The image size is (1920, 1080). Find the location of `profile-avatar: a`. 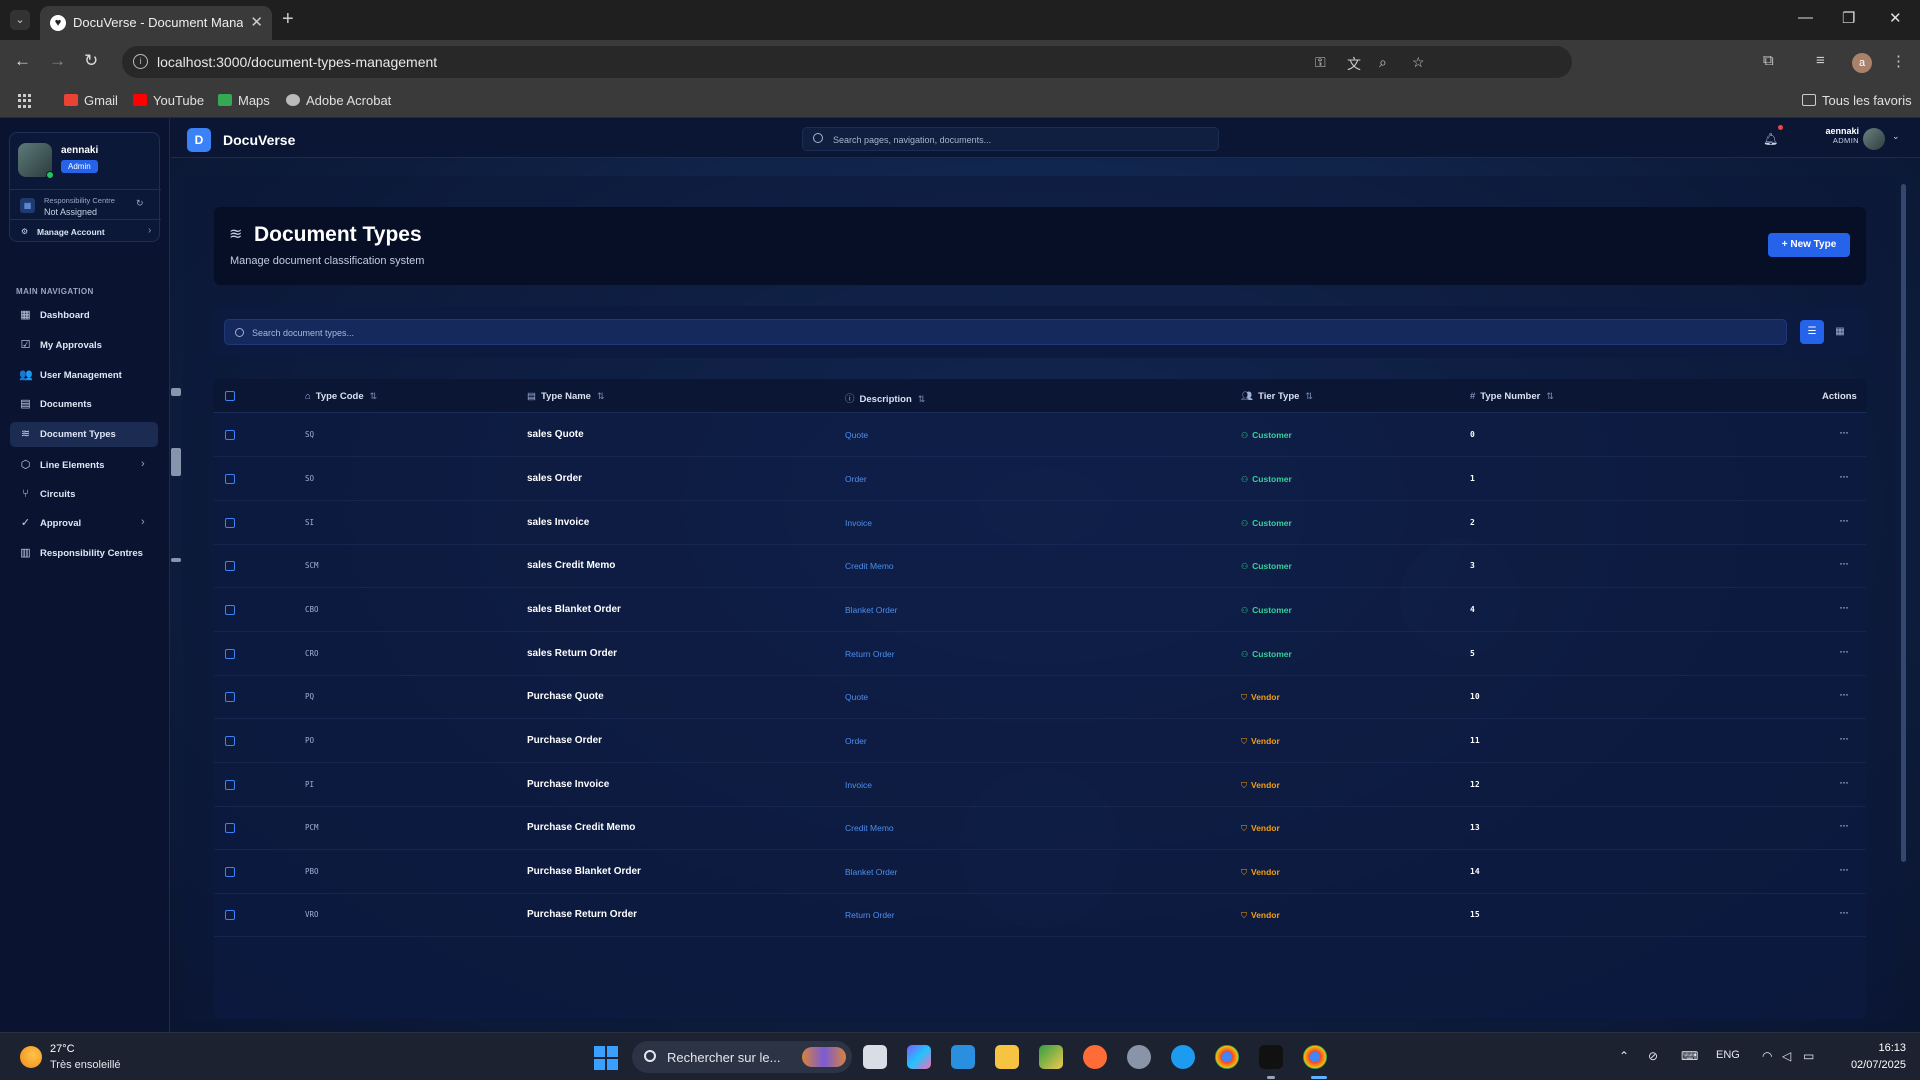

profile-avatar: a is located at coordinates (1862, 63).